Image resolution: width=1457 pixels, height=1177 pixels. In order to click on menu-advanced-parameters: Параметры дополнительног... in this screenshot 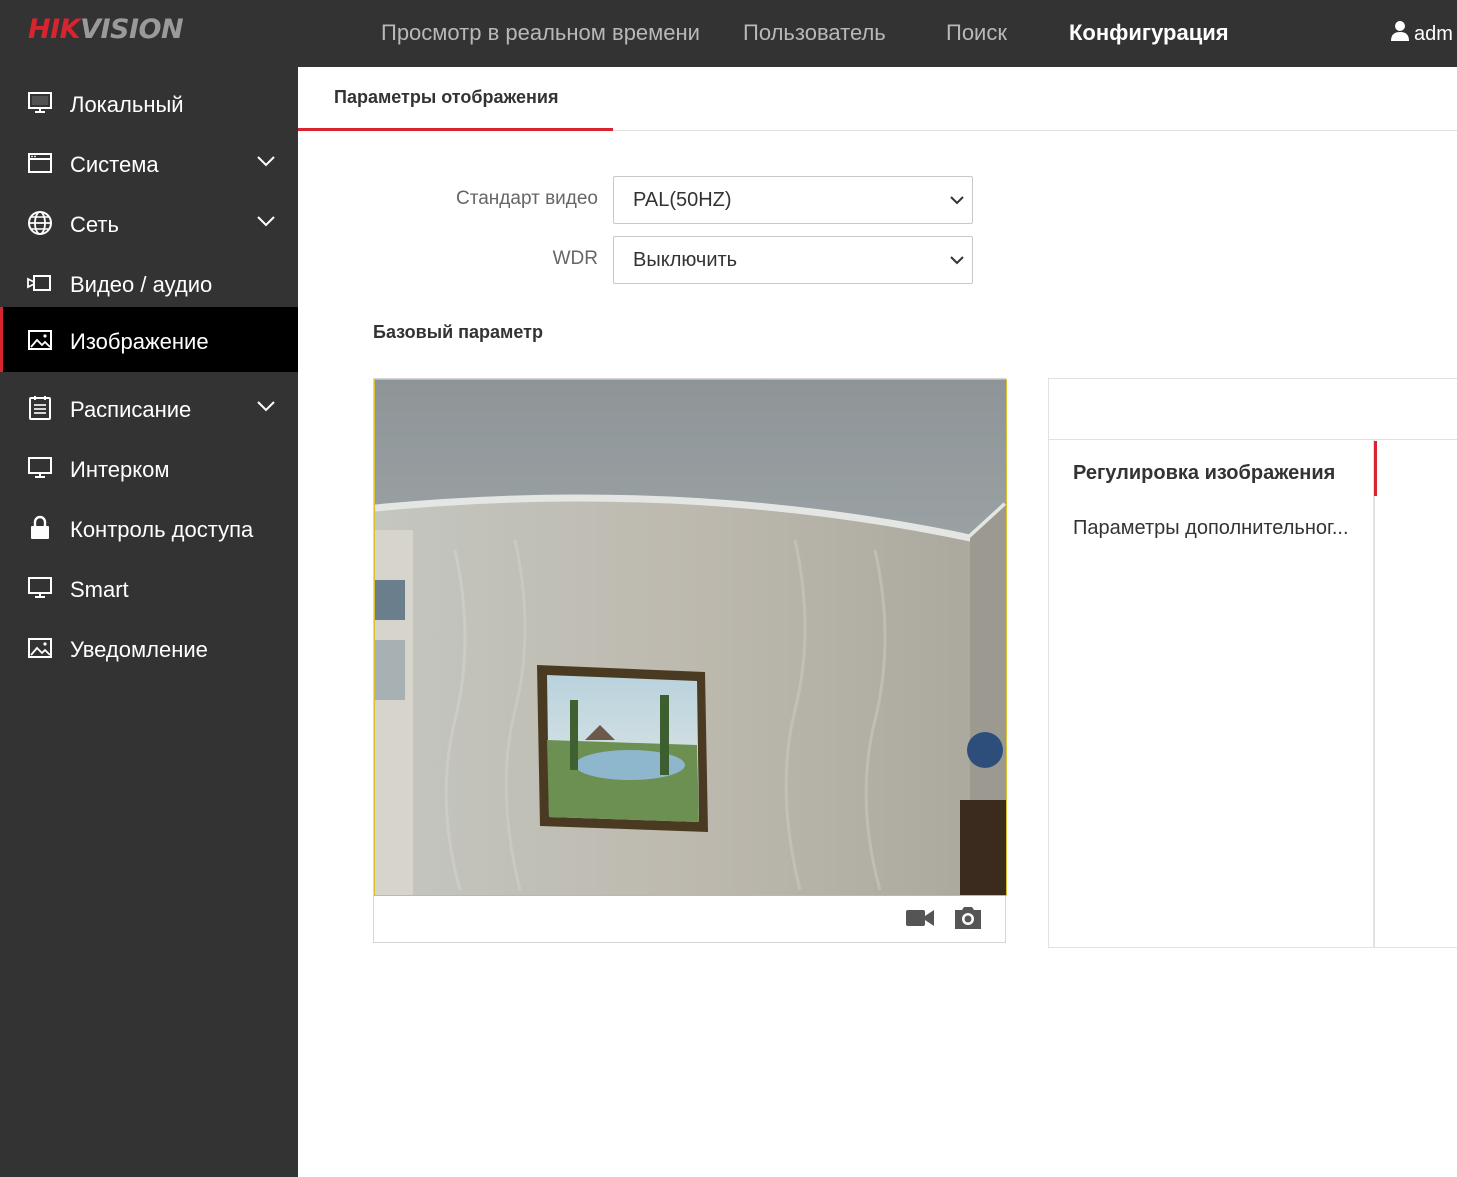, I will do `click(1220, 528)`.